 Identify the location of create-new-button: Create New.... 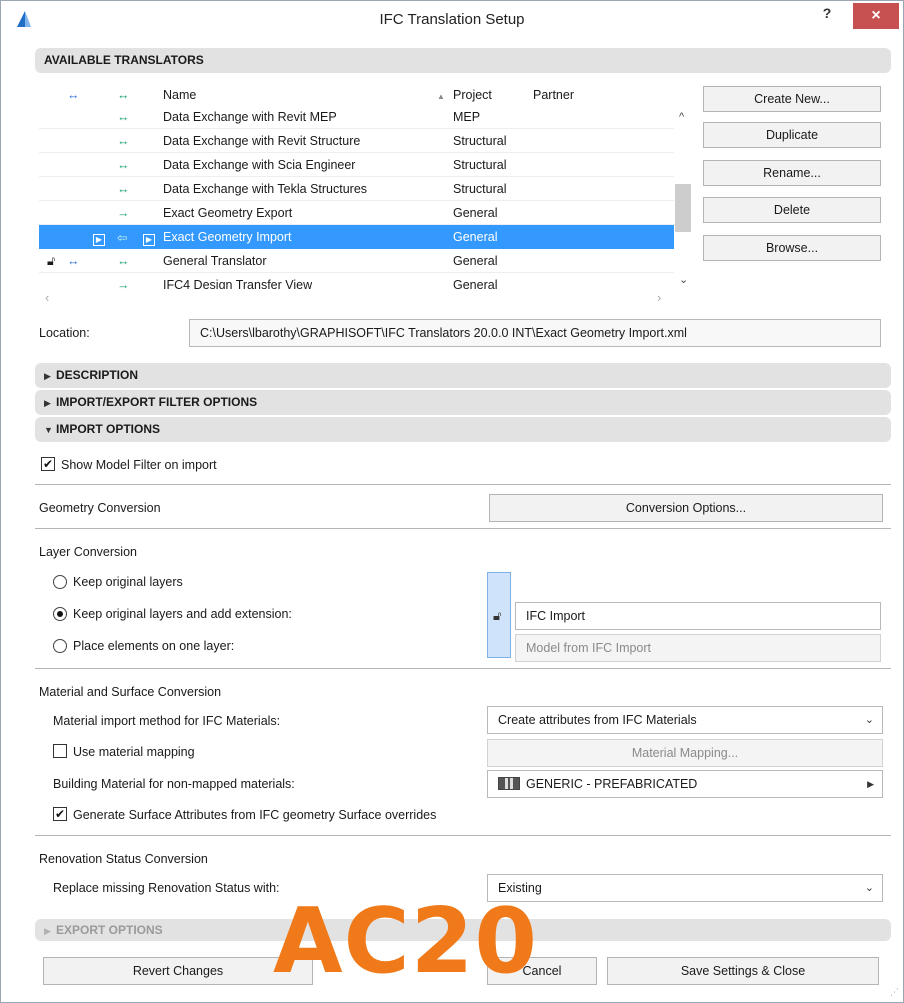
(792, 99).